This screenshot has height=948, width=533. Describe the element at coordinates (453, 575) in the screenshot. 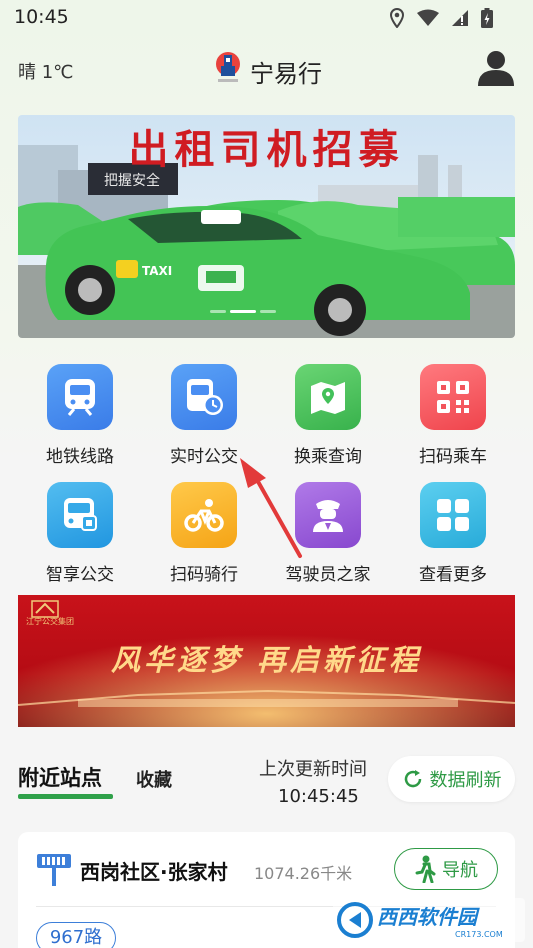

I see `service-label: 查看更多` at that location.